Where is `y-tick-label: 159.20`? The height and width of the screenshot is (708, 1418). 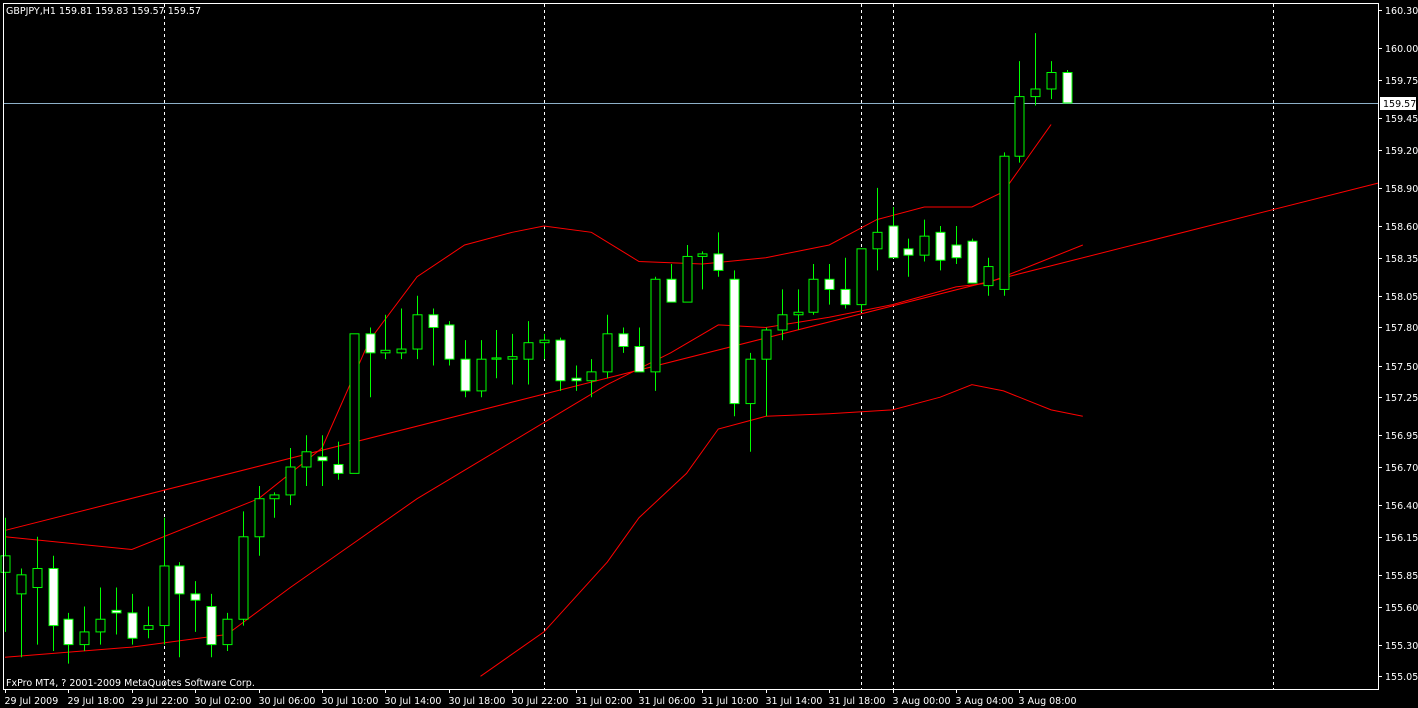 y-tick-label: 159.20 is located at coordinates (1401, 151).